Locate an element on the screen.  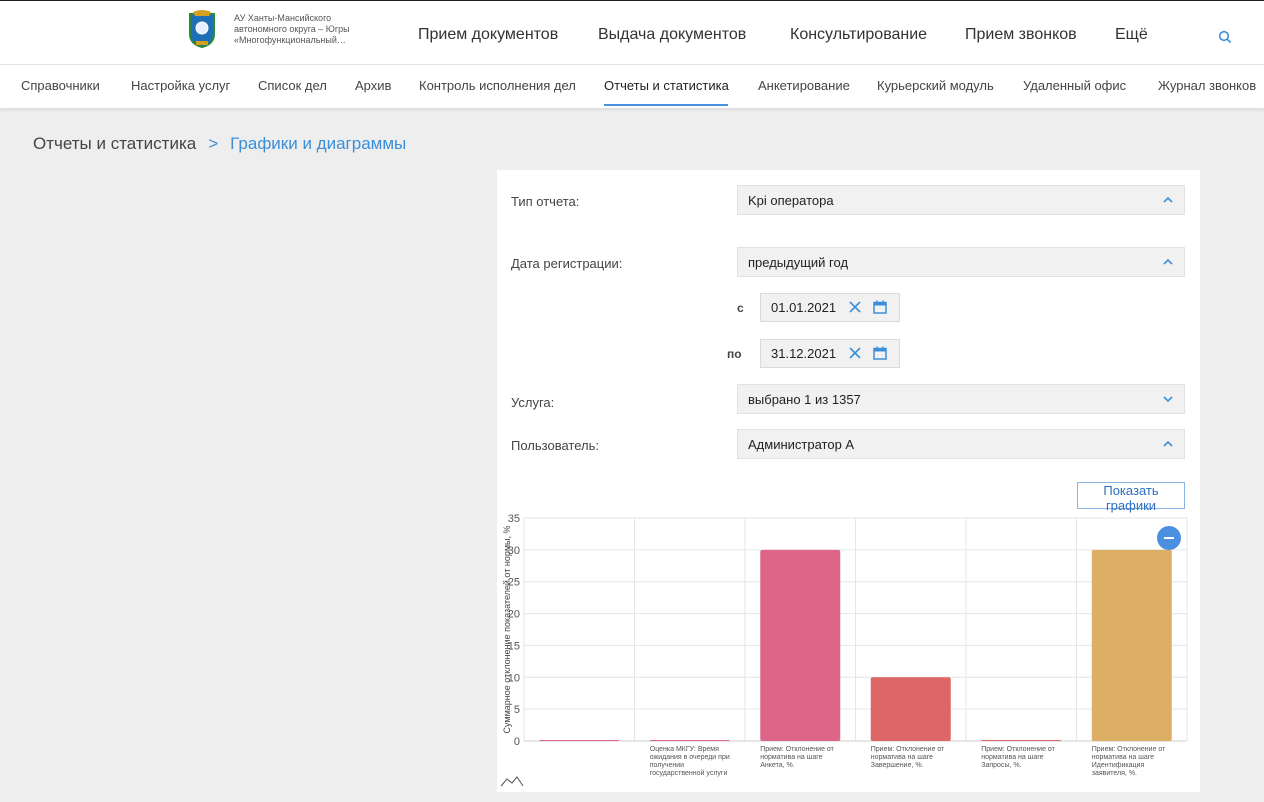
y-tick-label: 35 is located at coordinates (514, 519).